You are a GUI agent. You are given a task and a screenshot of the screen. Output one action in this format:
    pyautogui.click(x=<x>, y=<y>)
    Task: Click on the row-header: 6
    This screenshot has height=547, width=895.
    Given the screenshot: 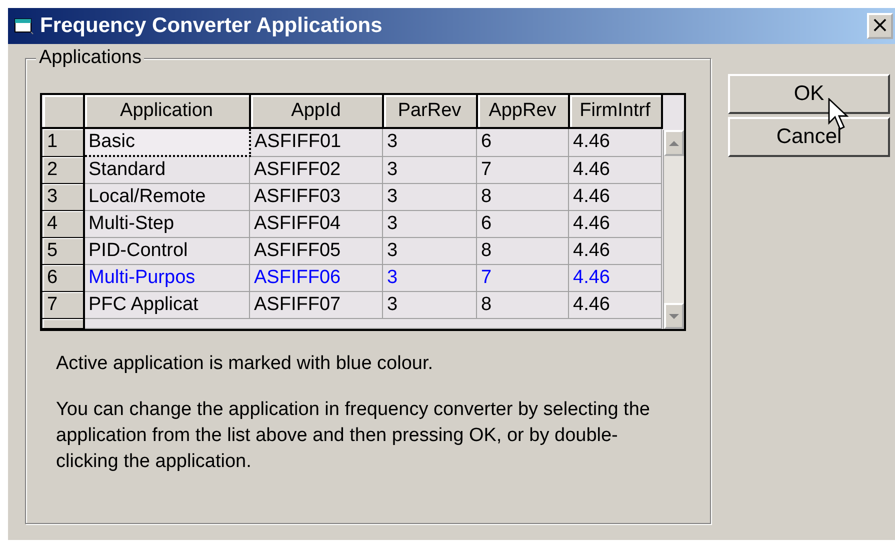 What is the action you would take?
    pyautogui.click(x=63, y=278)
    